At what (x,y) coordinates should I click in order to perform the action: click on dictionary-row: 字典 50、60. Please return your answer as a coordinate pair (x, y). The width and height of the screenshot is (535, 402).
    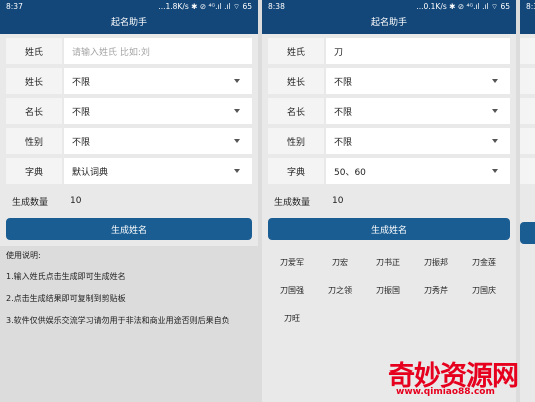
    Looking at the image, I should click on (389, 171).